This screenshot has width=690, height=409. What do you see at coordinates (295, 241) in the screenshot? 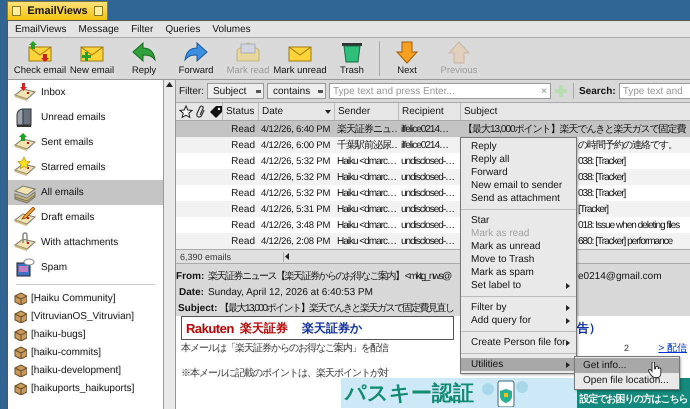
I see `table-cell: 4/12/26, 2:08 PM` at bounding box center [295, 241].